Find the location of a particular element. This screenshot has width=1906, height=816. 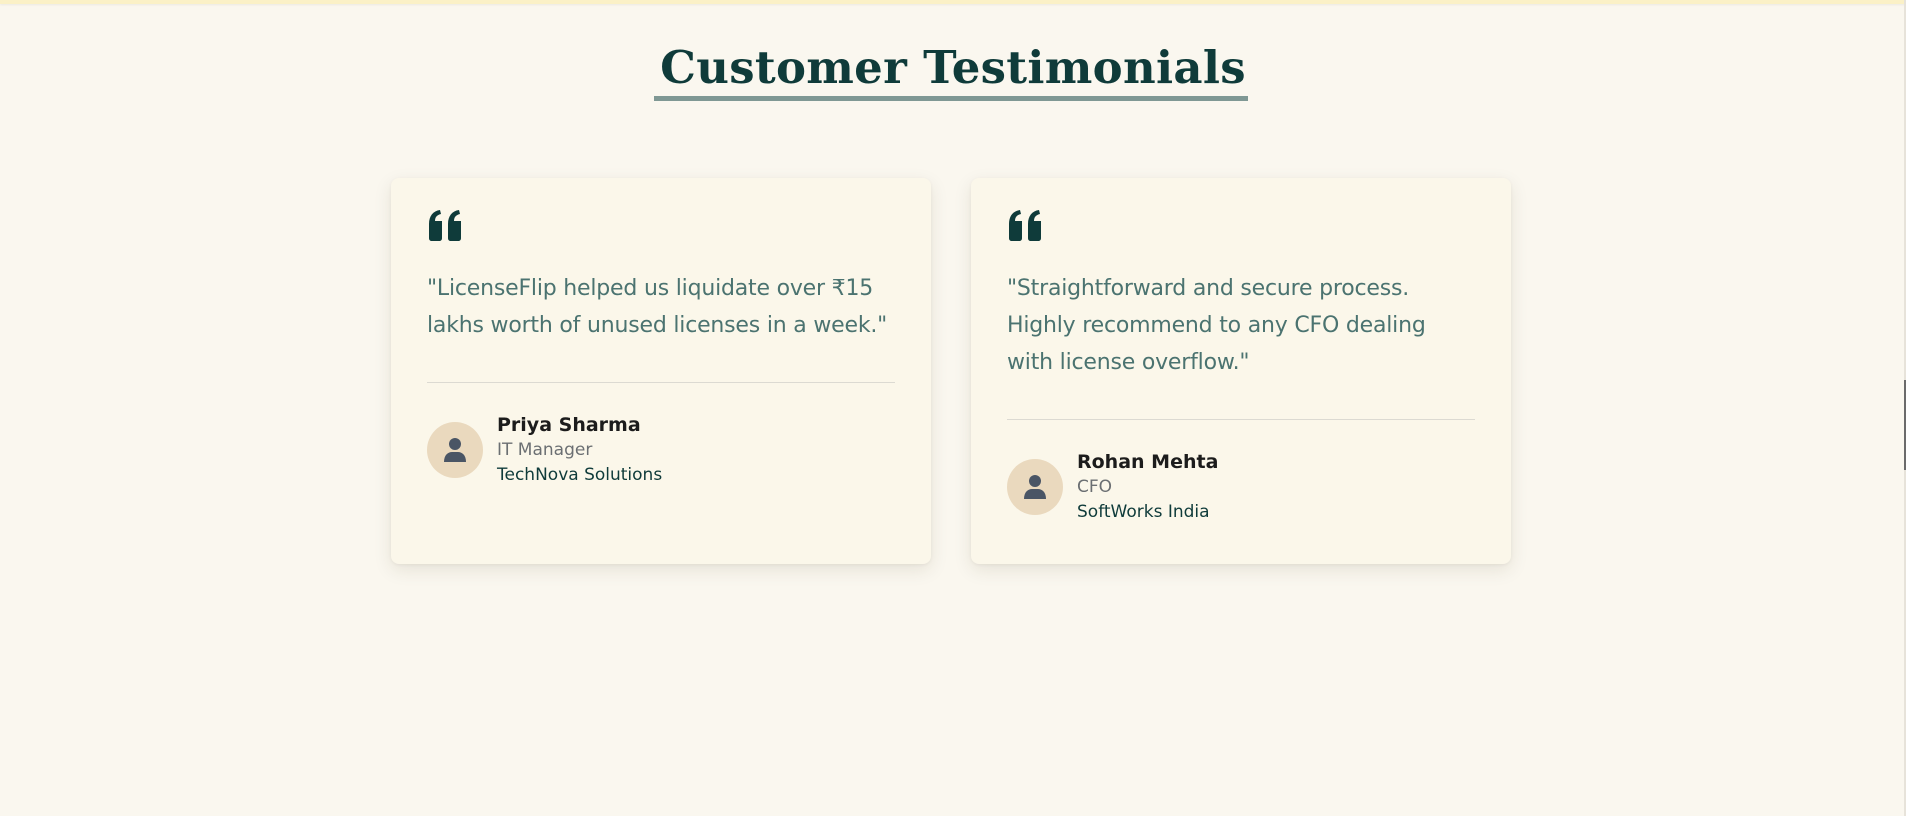

title-underline is located at coordinates (951, 98).